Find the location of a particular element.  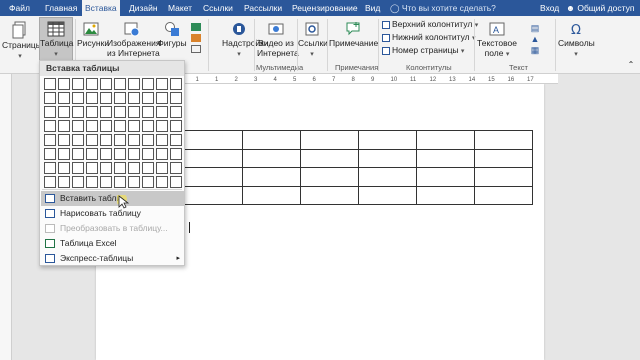

shapes-button: Фигуры is located at coordinates (172, 34).